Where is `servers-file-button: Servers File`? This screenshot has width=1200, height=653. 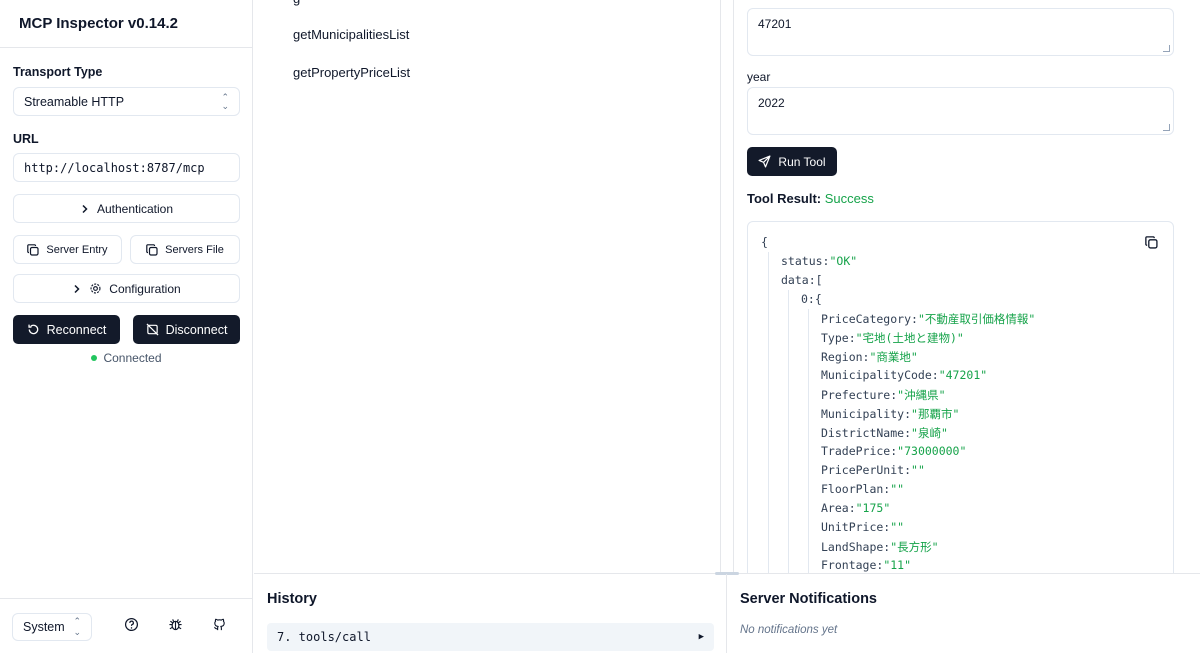 servers-file-button: Servers File is located at coordinates (185, 249).